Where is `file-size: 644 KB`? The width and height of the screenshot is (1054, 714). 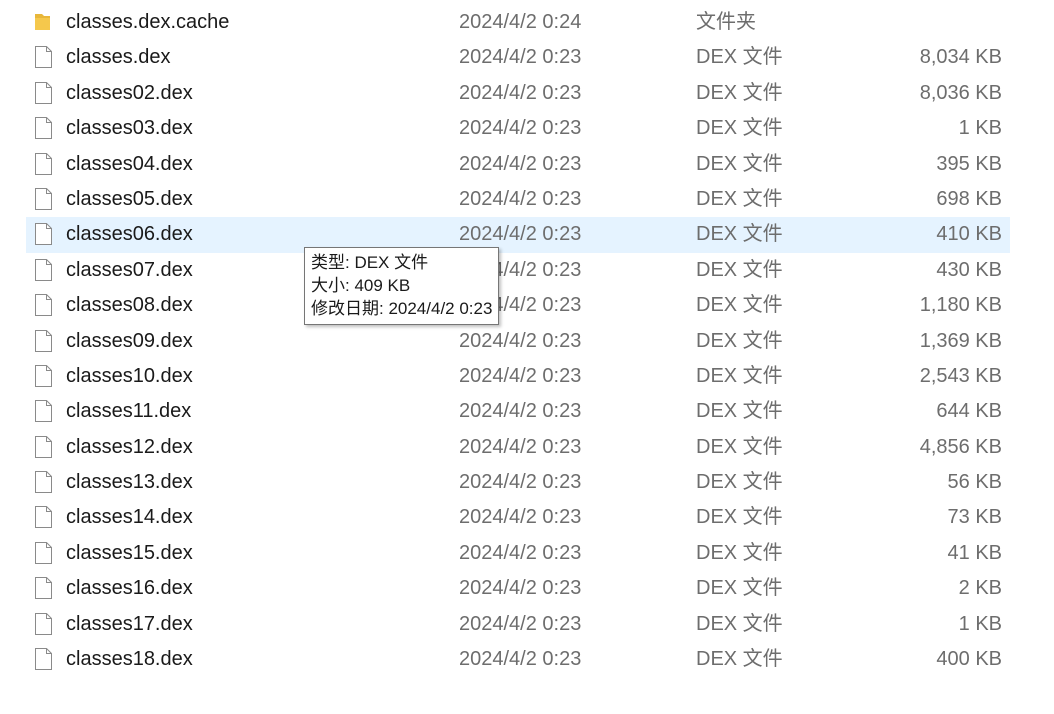 file-size: 644 KB is located at coordinates (969, 411).